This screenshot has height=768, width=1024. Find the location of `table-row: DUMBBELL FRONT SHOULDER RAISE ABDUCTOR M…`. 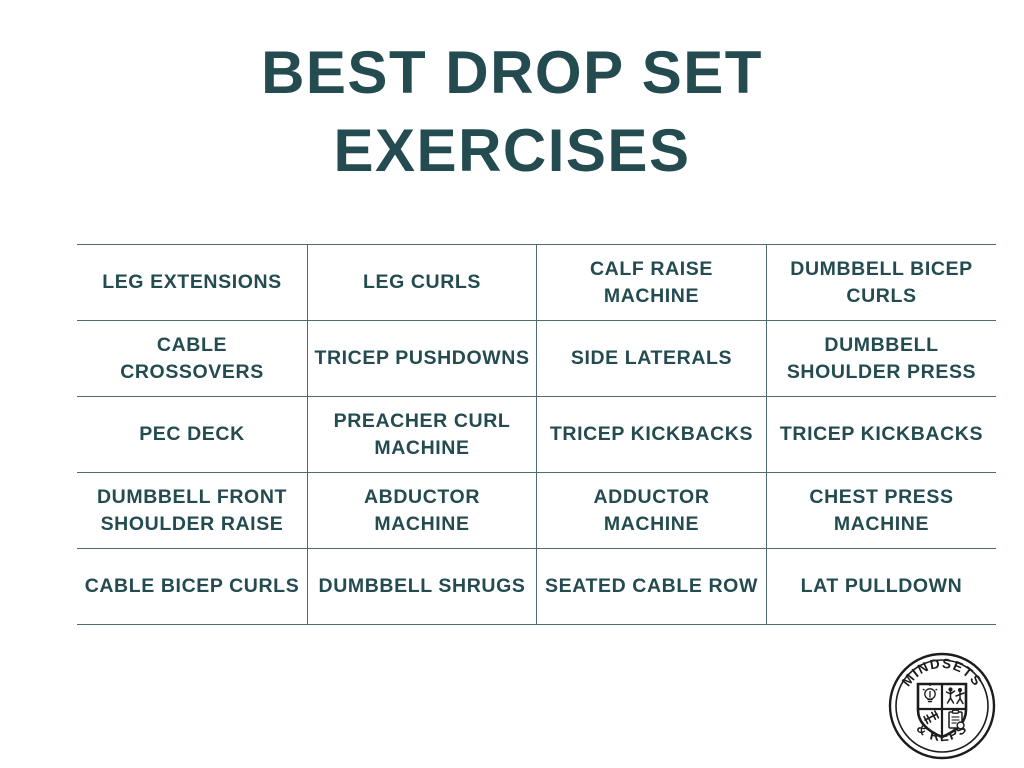

table-row: DUMBBELL FRONT SHOULDER RAISE ABDUCTOR M… is located at coordinates (536, 510).